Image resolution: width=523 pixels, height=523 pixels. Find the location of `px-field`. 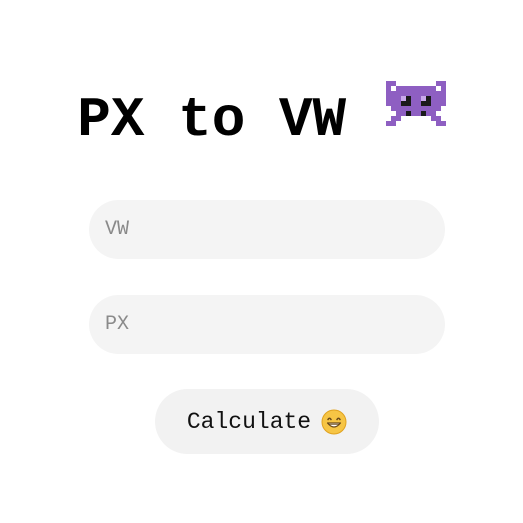

px-field is located at coordinates (267, 324).